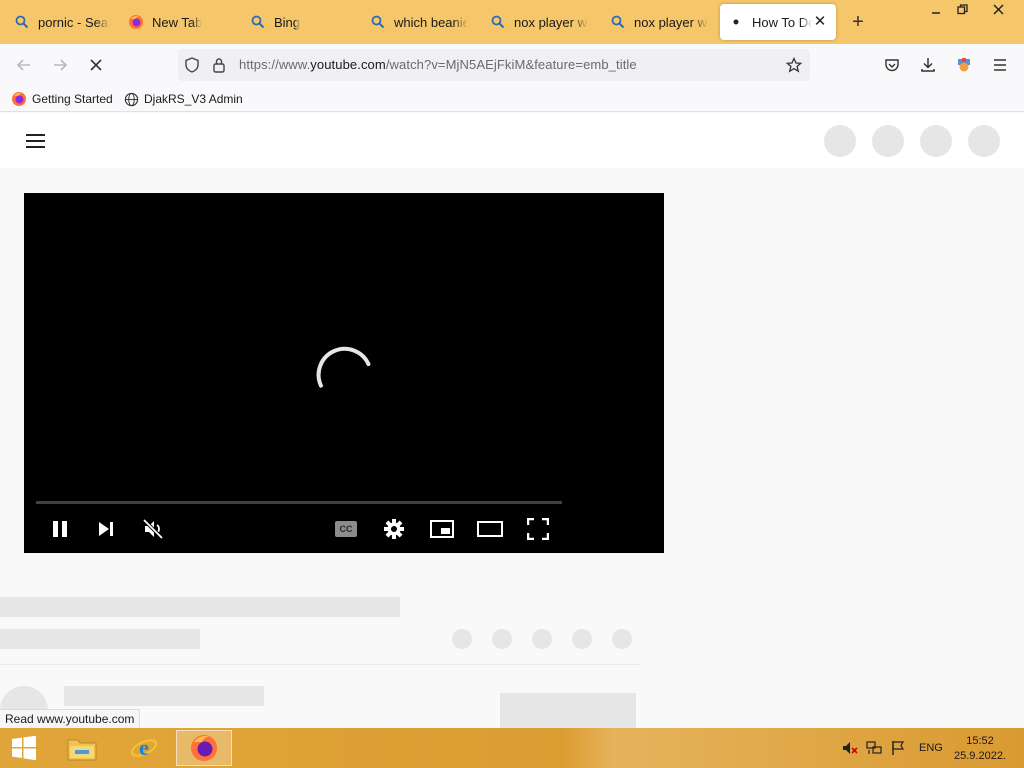  I want to click on tab-which-beanie: which beanie bab, so click(419, 22).